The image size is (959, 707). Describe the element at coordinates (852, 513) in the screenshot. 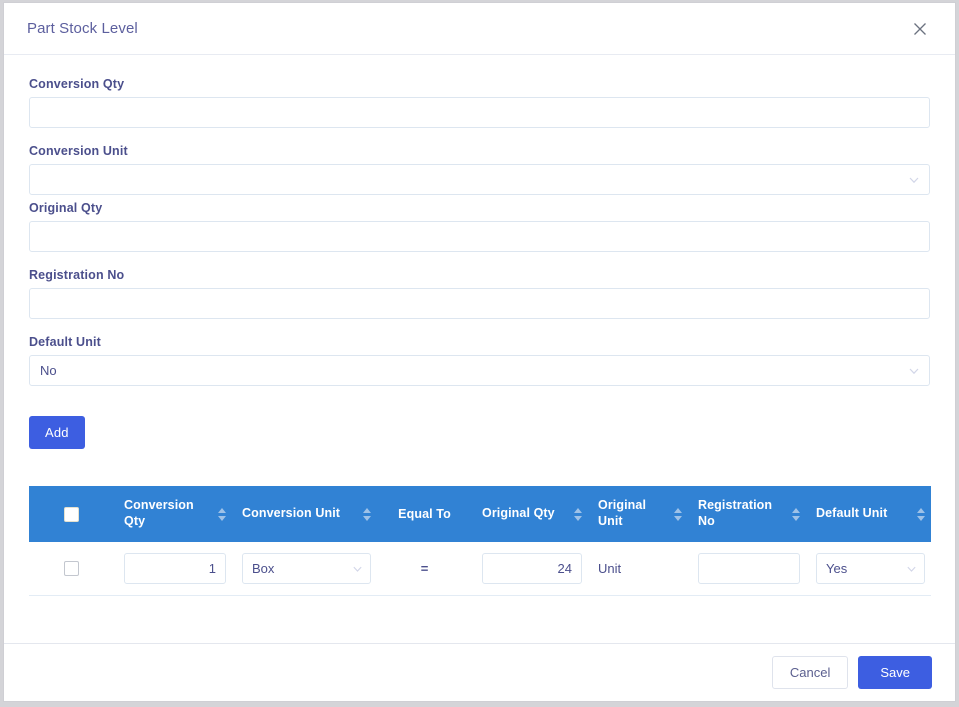

I see `header-label-default-unit: Default Unit` at that location.